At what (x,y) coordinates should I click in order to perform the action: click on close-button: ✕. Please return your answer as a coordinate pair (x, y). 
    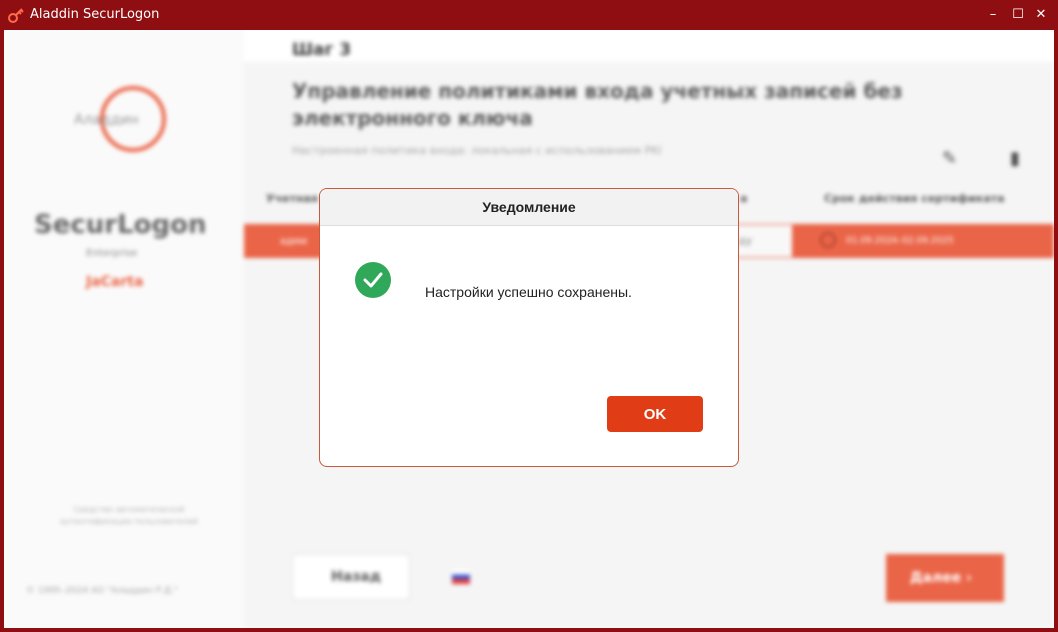
    Looking at the image, I should click on (1041, 15).